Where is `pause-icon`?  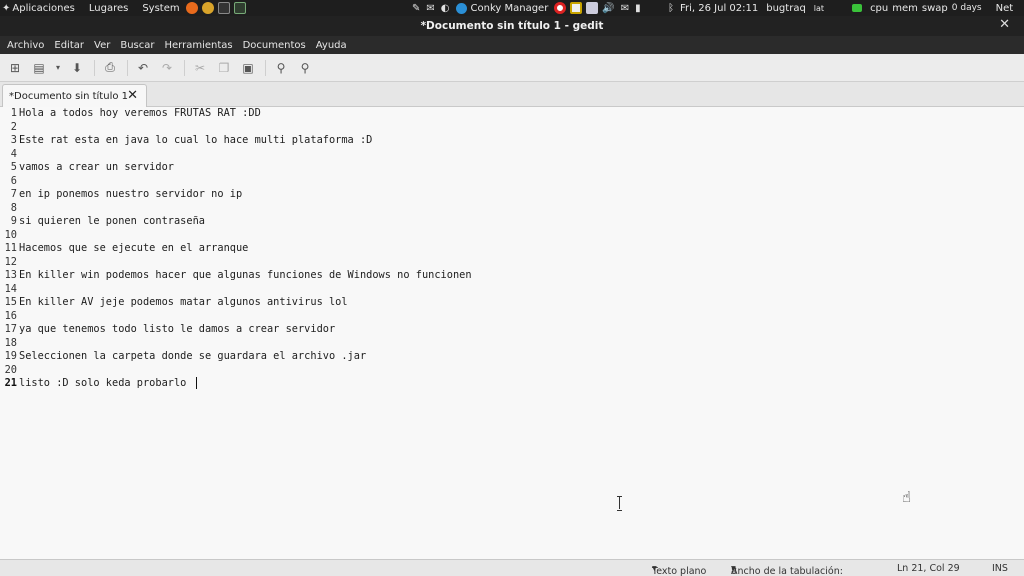 pause-icon is located at coordinates (576, 8).